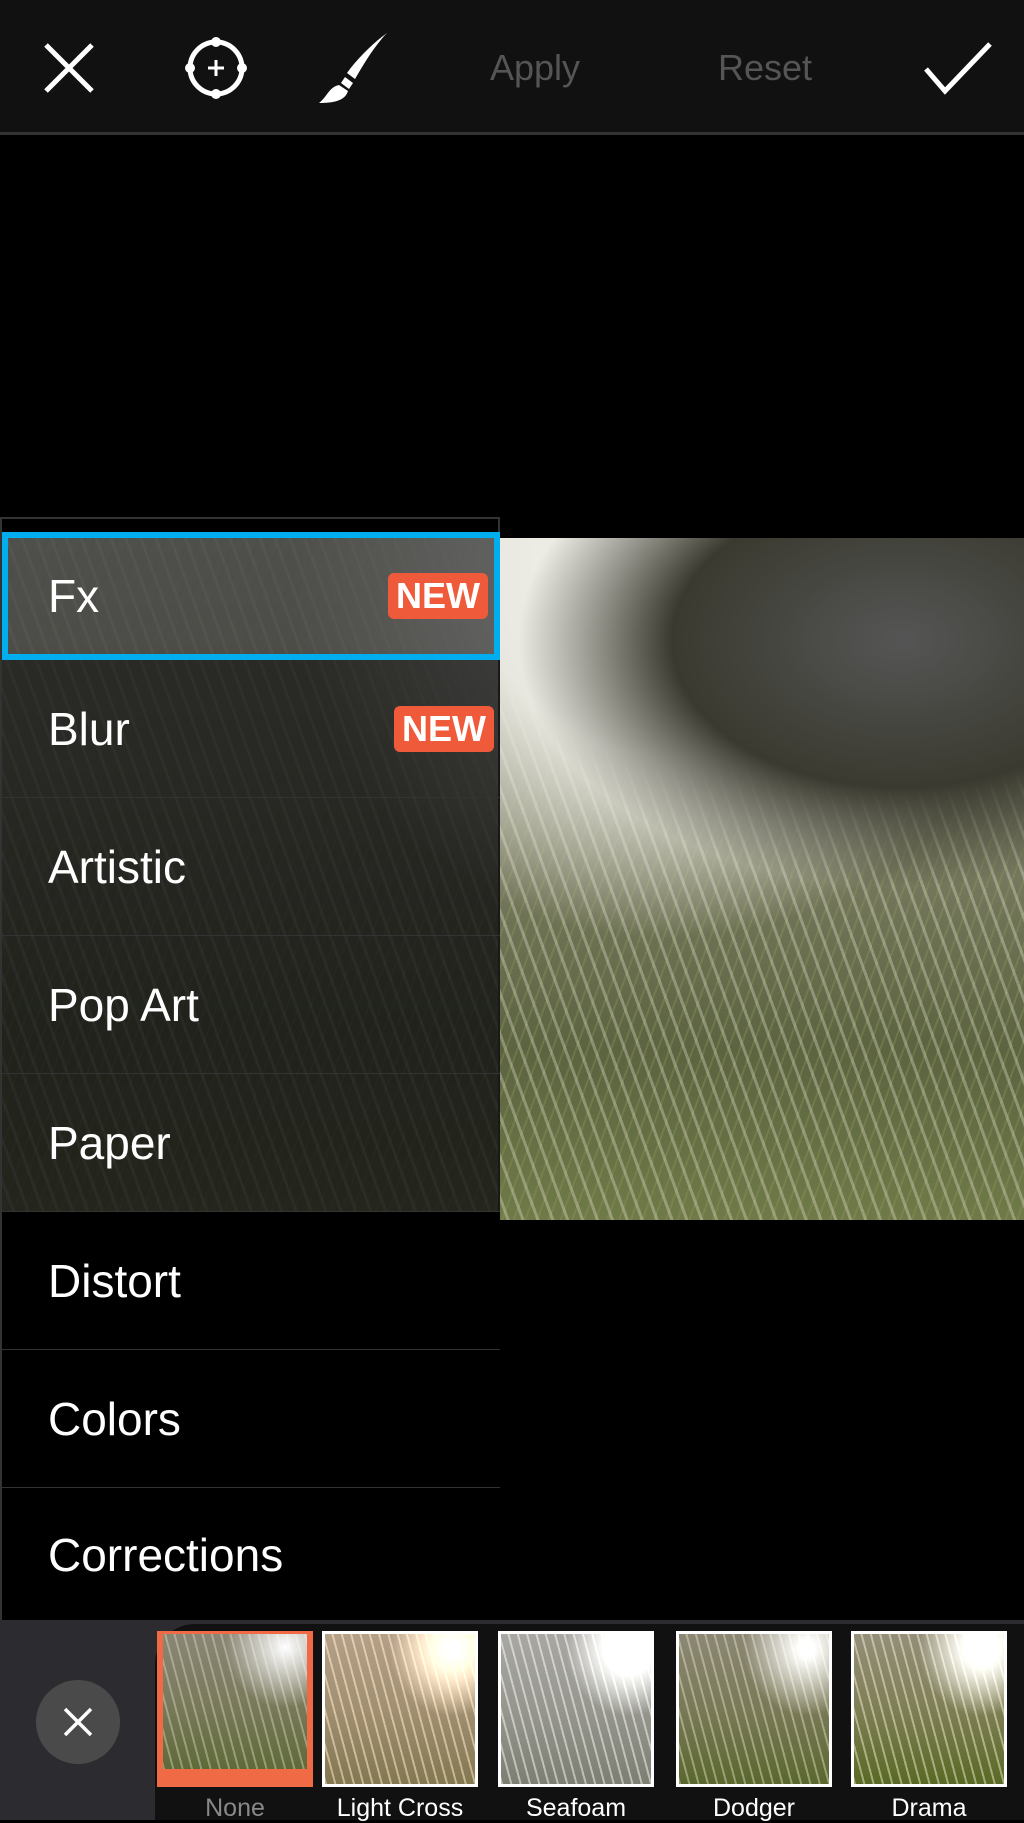 Image resolution: width=1024 pixels, height=1823 pixels. What do you see at coordinates (576, 1808) in the screenshot?
I see `effect-label: Seafoam` at bounding box center [576, 1808].